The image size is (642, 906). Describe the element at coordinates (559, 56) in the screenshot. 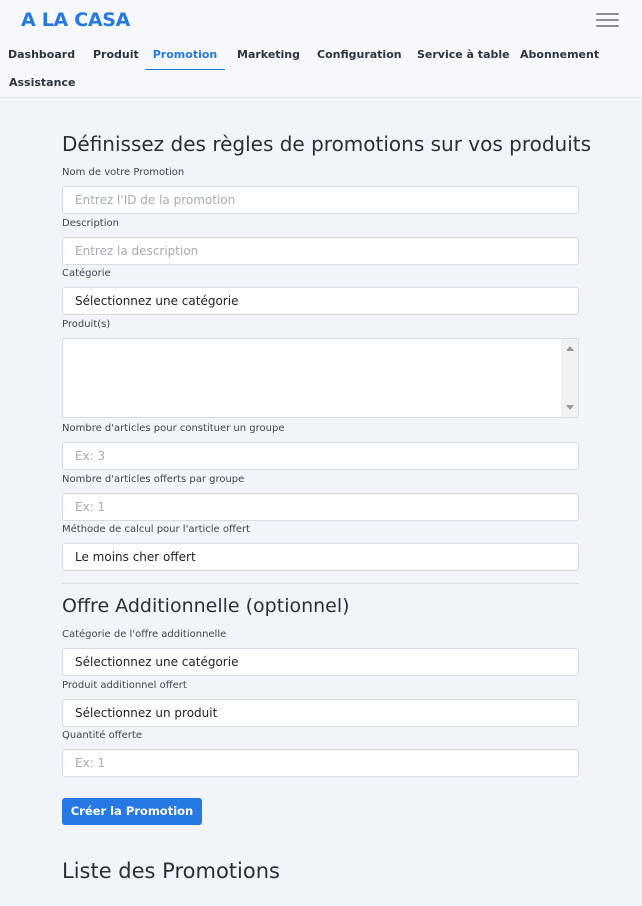

I see `nav-item-abonnement: Abonnement` at that location.